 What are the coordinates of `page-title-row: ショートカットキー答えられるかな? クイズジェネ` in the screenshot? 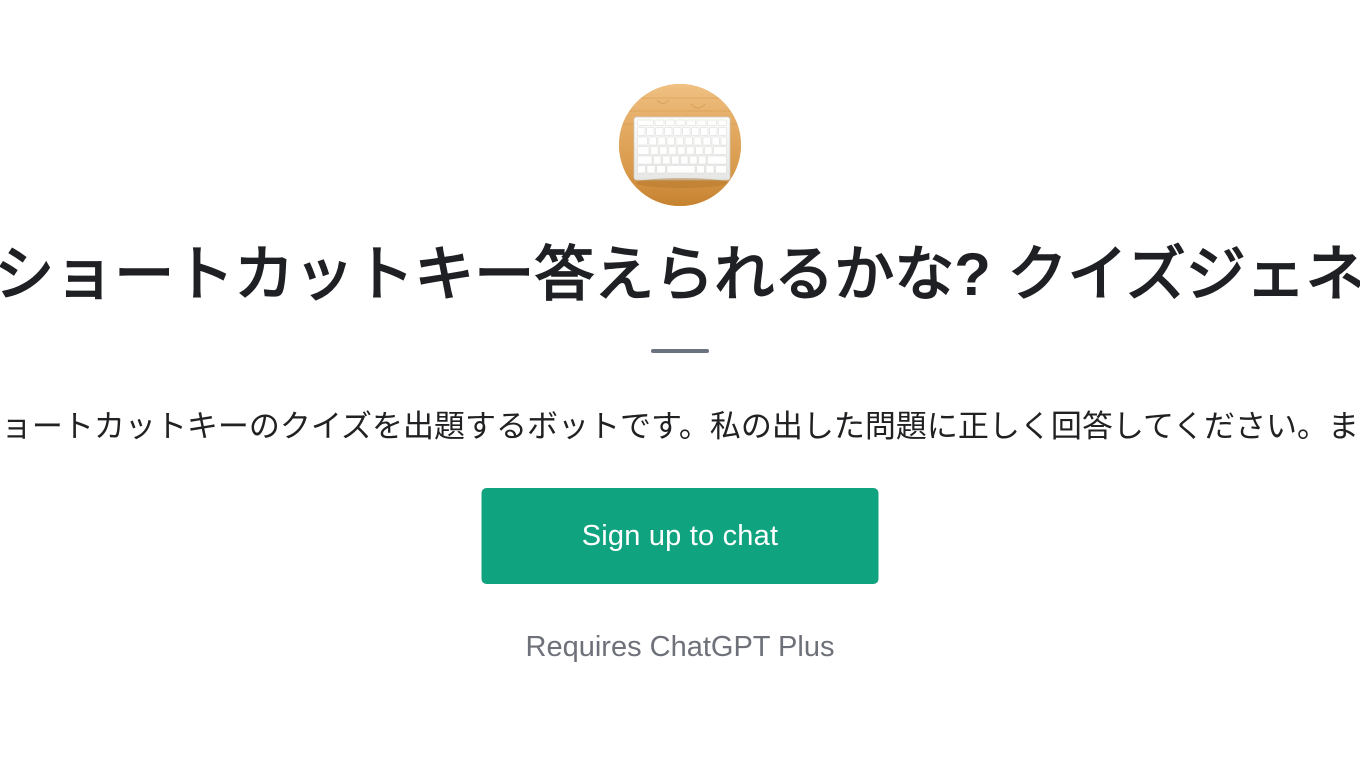 It's located at (680, 274).